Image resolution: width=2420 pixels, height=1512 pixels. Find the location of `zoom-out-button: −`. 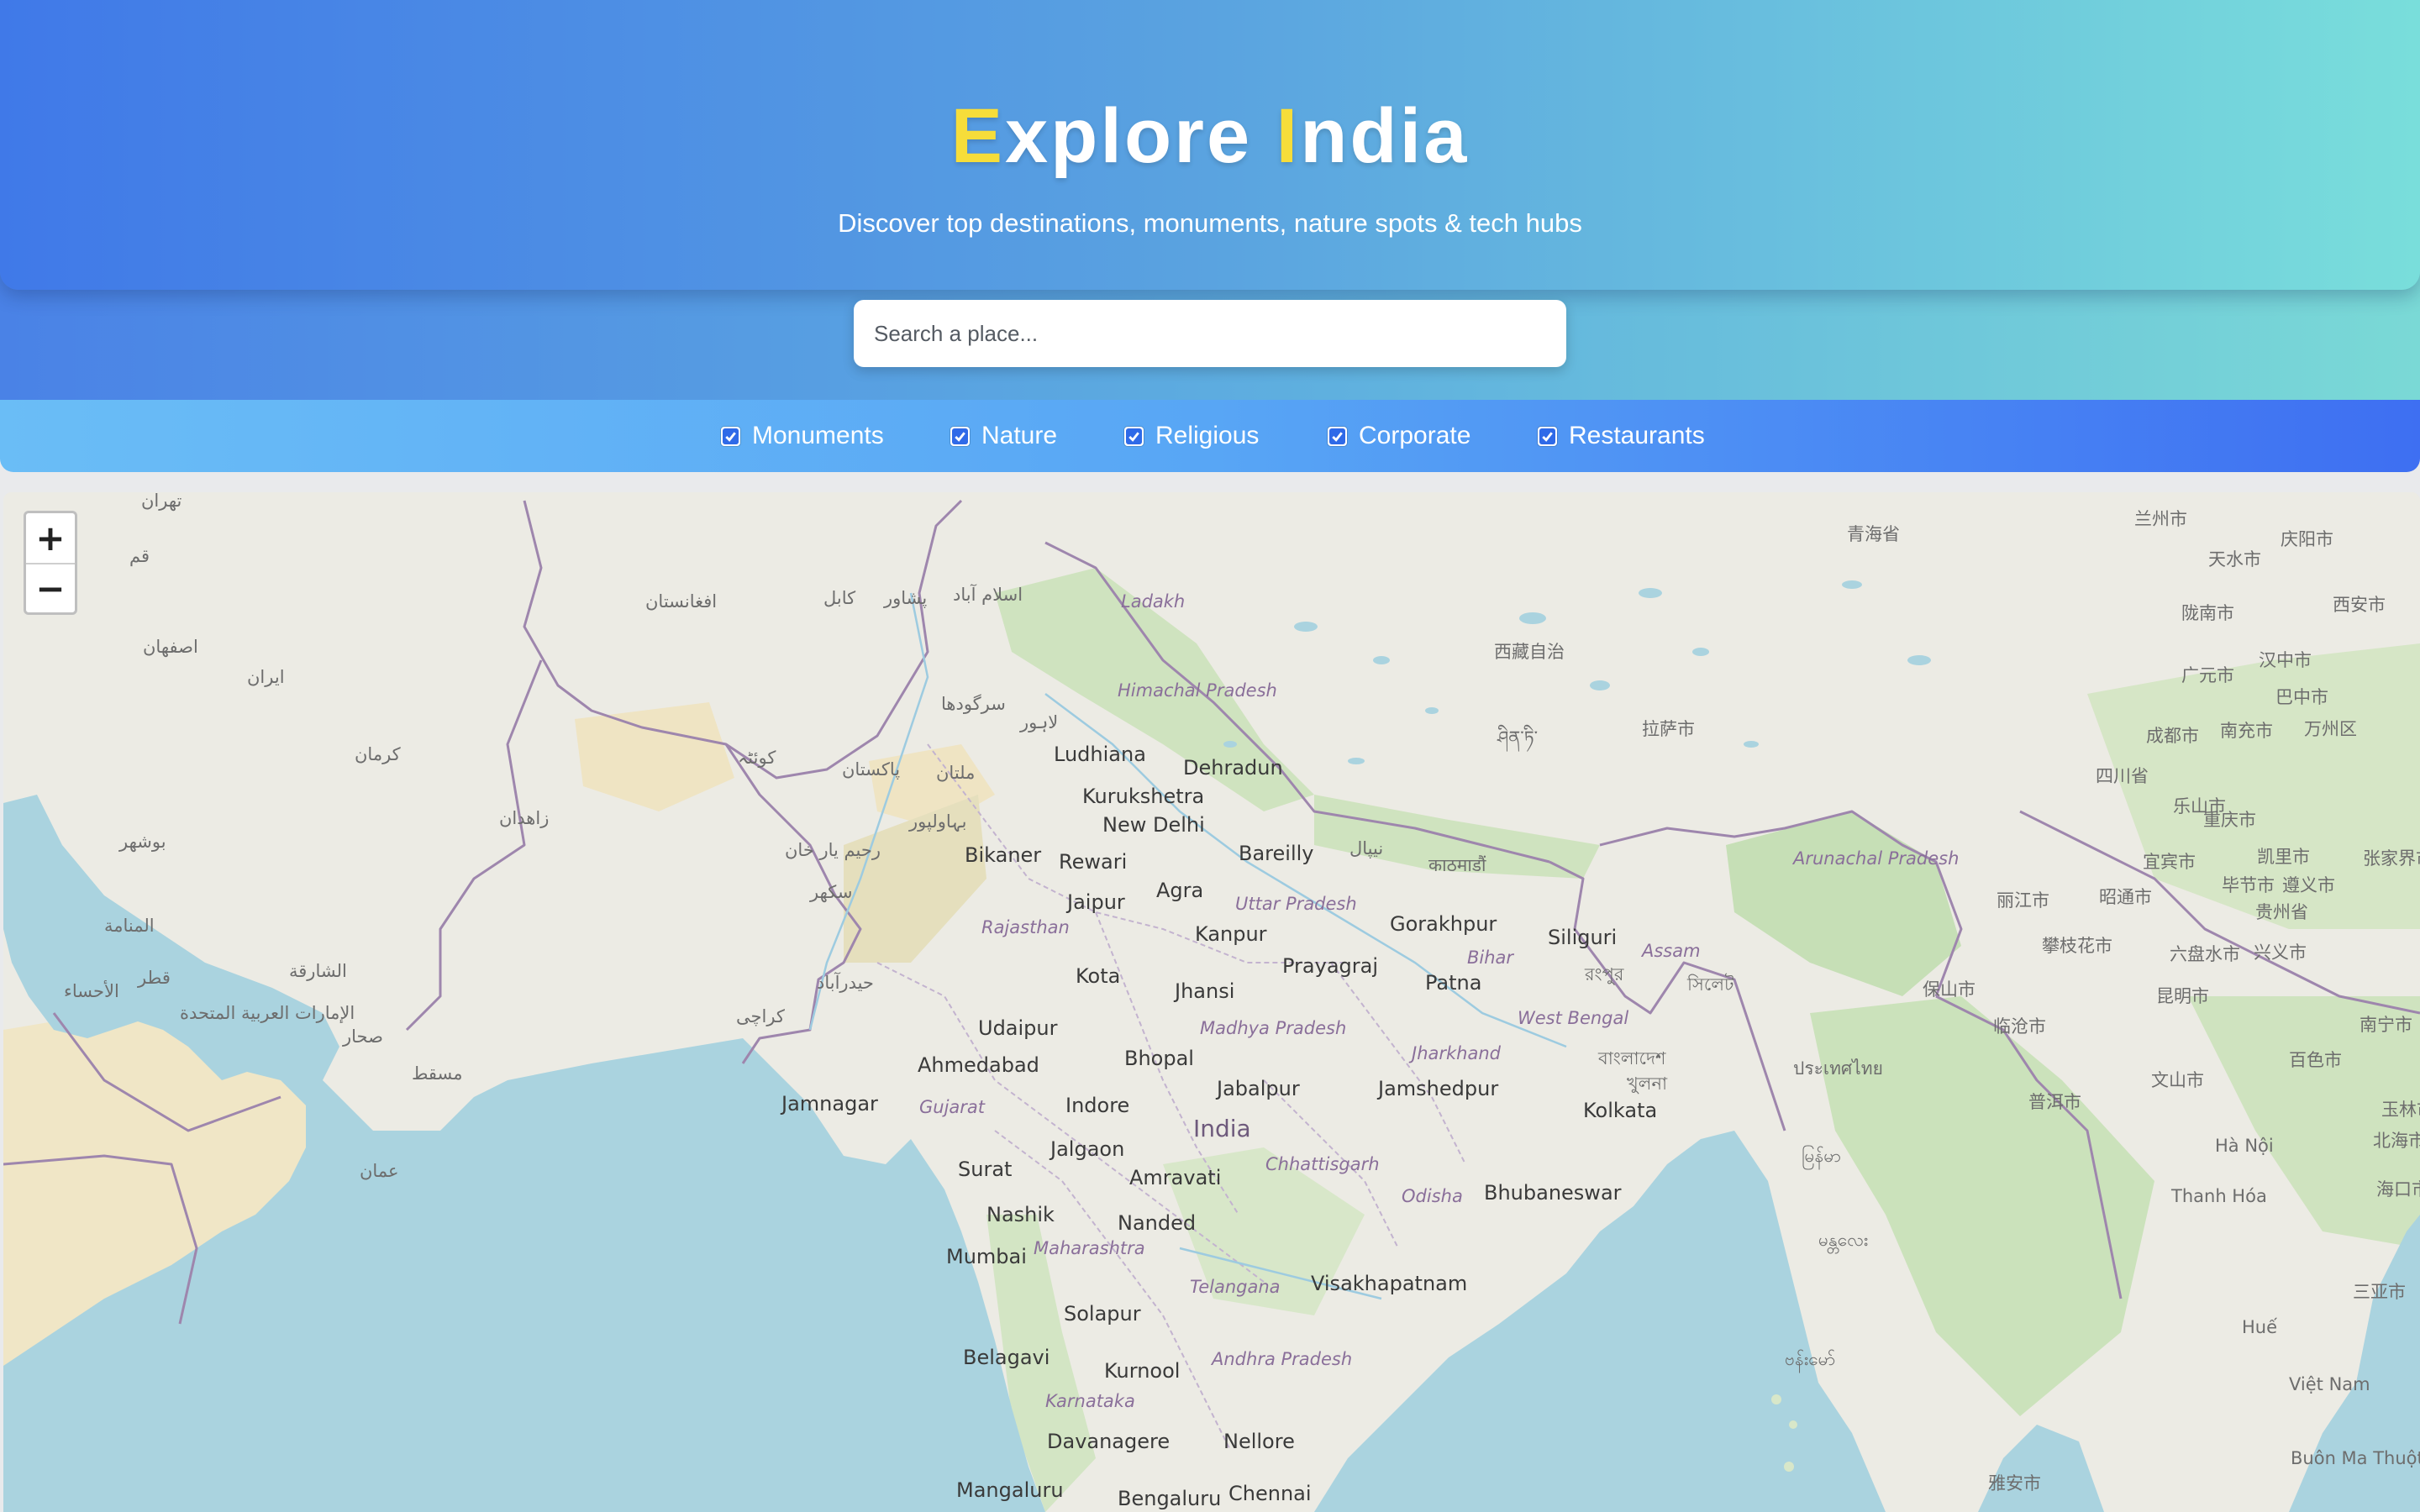

zoom-out-button: − is located at coordinates (51, 587).